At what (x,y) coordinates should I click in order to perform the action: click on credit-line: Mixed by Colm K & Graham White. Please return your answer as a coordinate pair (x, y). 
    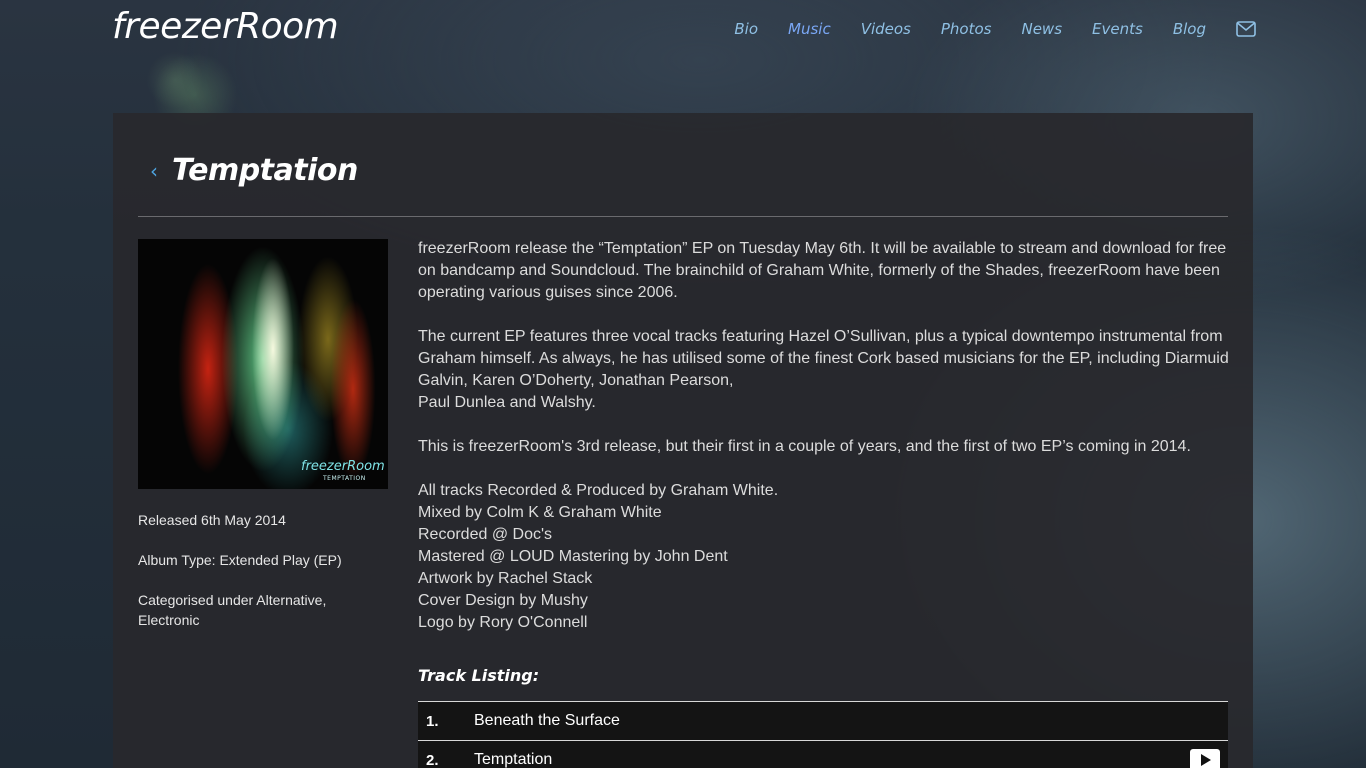
    Looking at the image, I should click on (540, 512).